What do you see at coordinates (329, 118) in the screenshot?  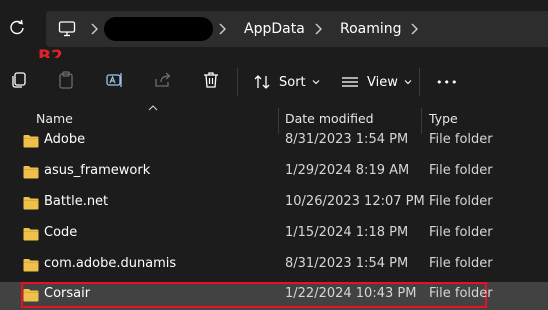 I see `column-header-date: Date modified` at bounding box center [329, 118].